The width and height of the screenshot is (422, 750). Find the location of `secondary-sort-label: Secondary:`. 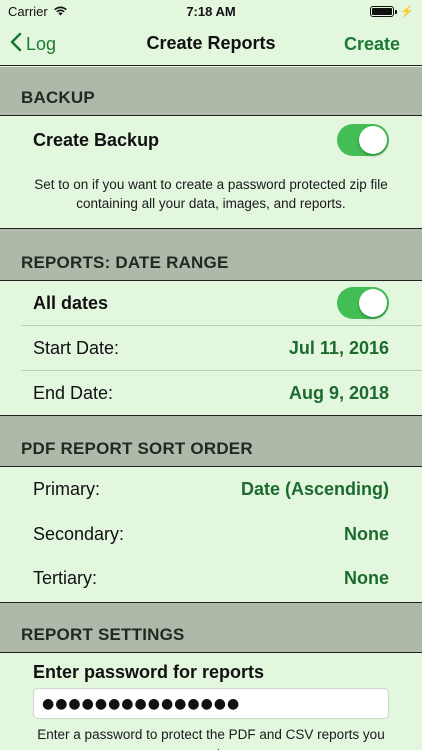

secondary-sort-label: Secondary: is located at coordinates (79, 533).